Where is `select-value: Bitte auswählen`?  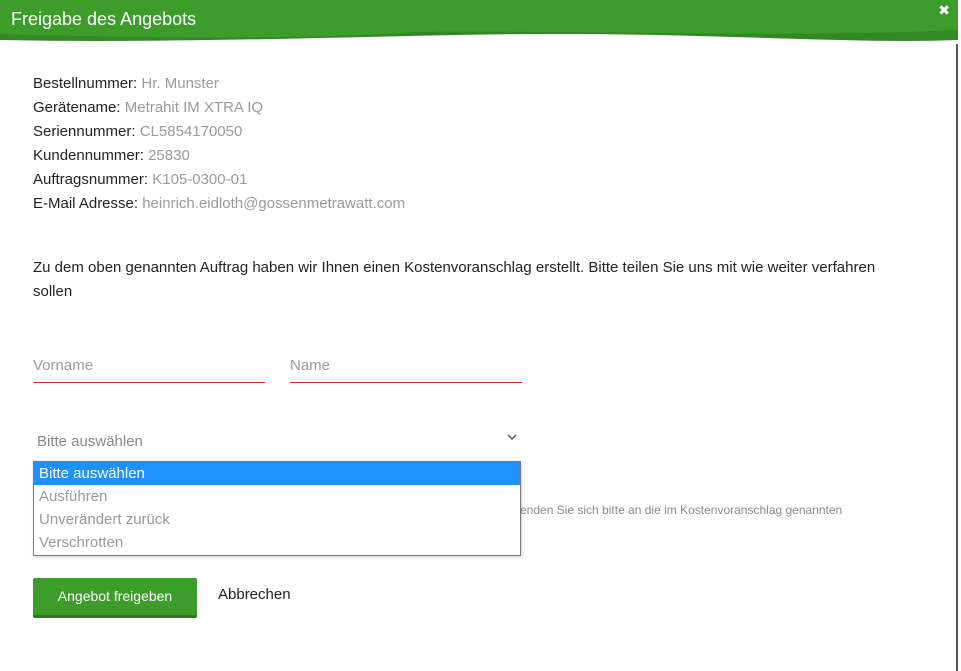 select-value: Bitte auswählen is located at coordinates (90, 441).